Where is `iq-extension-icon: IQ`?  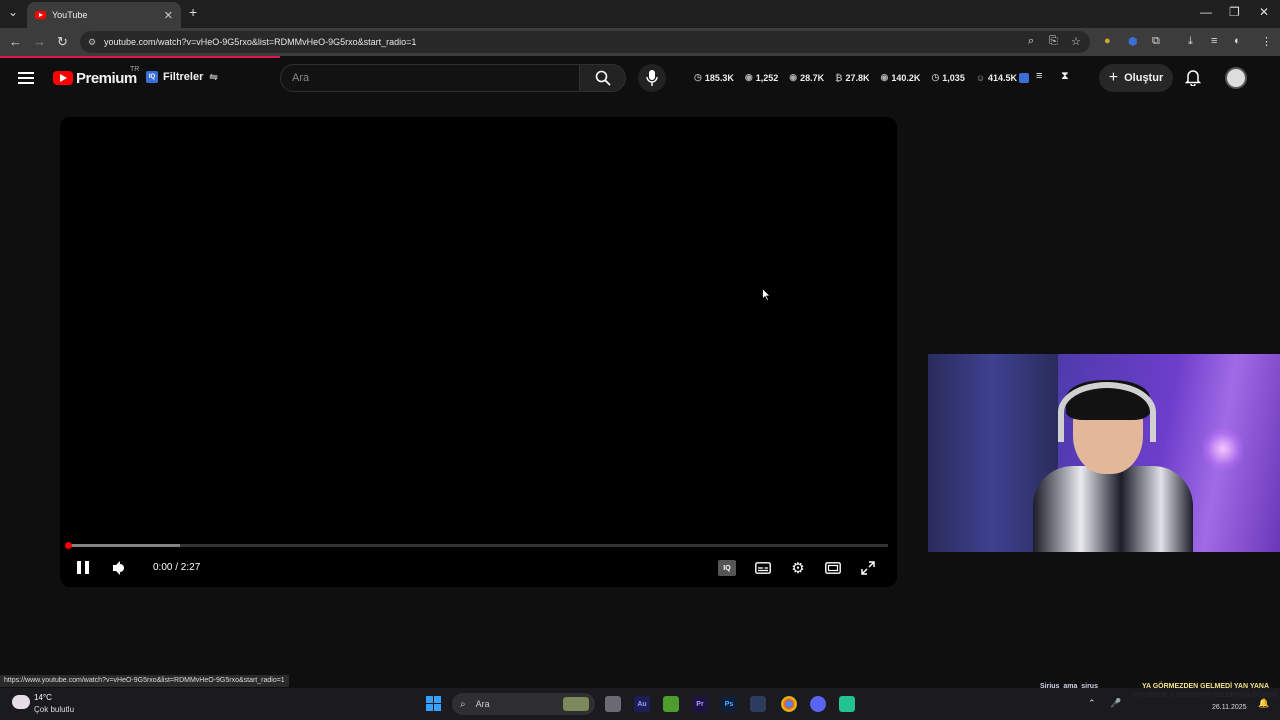
iq-extension-icon: IQ is located at coordinates (152, 77).